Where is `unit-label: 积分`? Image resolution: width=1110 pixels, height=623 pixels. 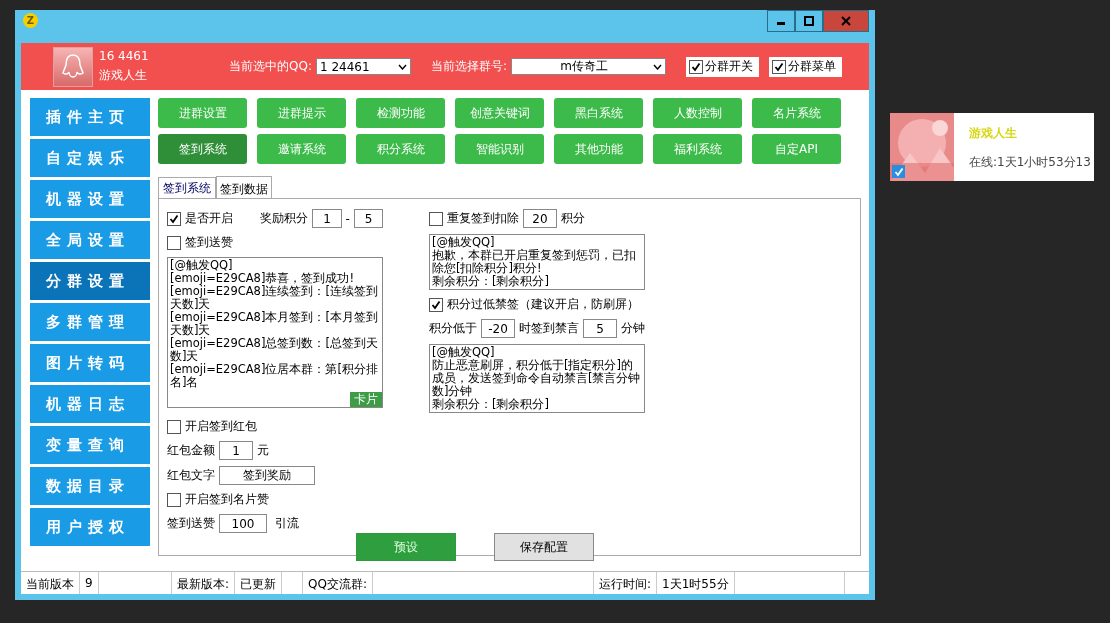
unit-label: 积分 is located at coordinates (573, 218).